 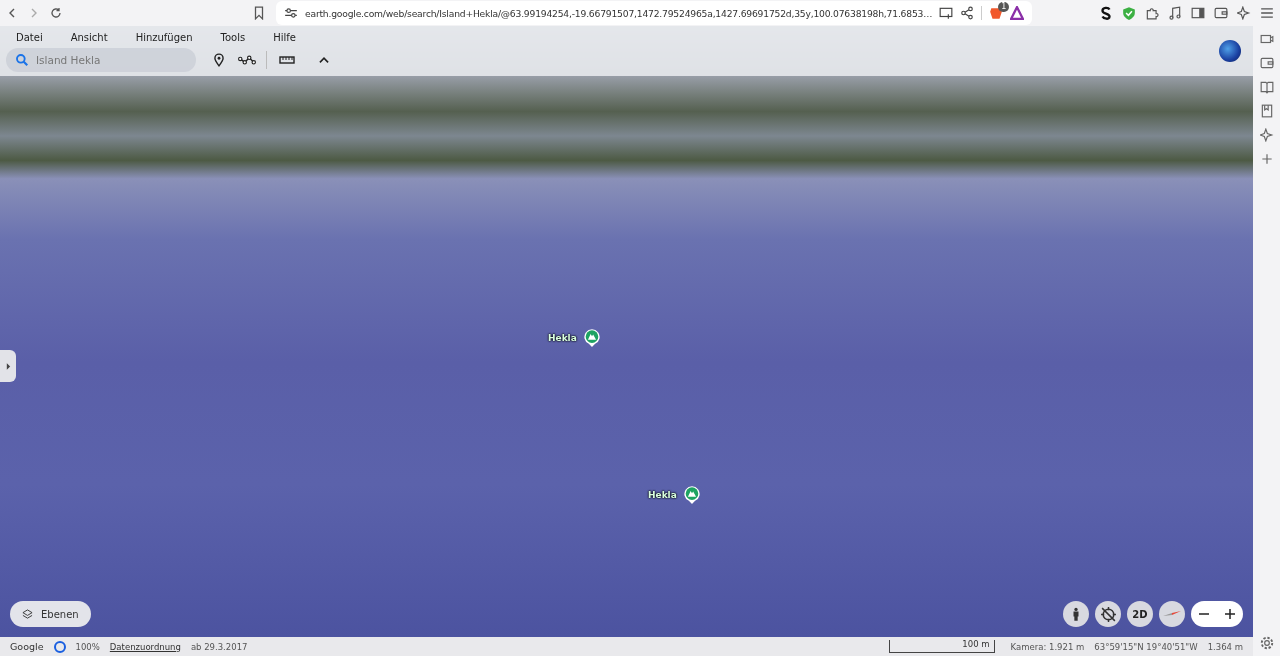 I want to click on shield-check-icon, so click(x=1129, y=13).